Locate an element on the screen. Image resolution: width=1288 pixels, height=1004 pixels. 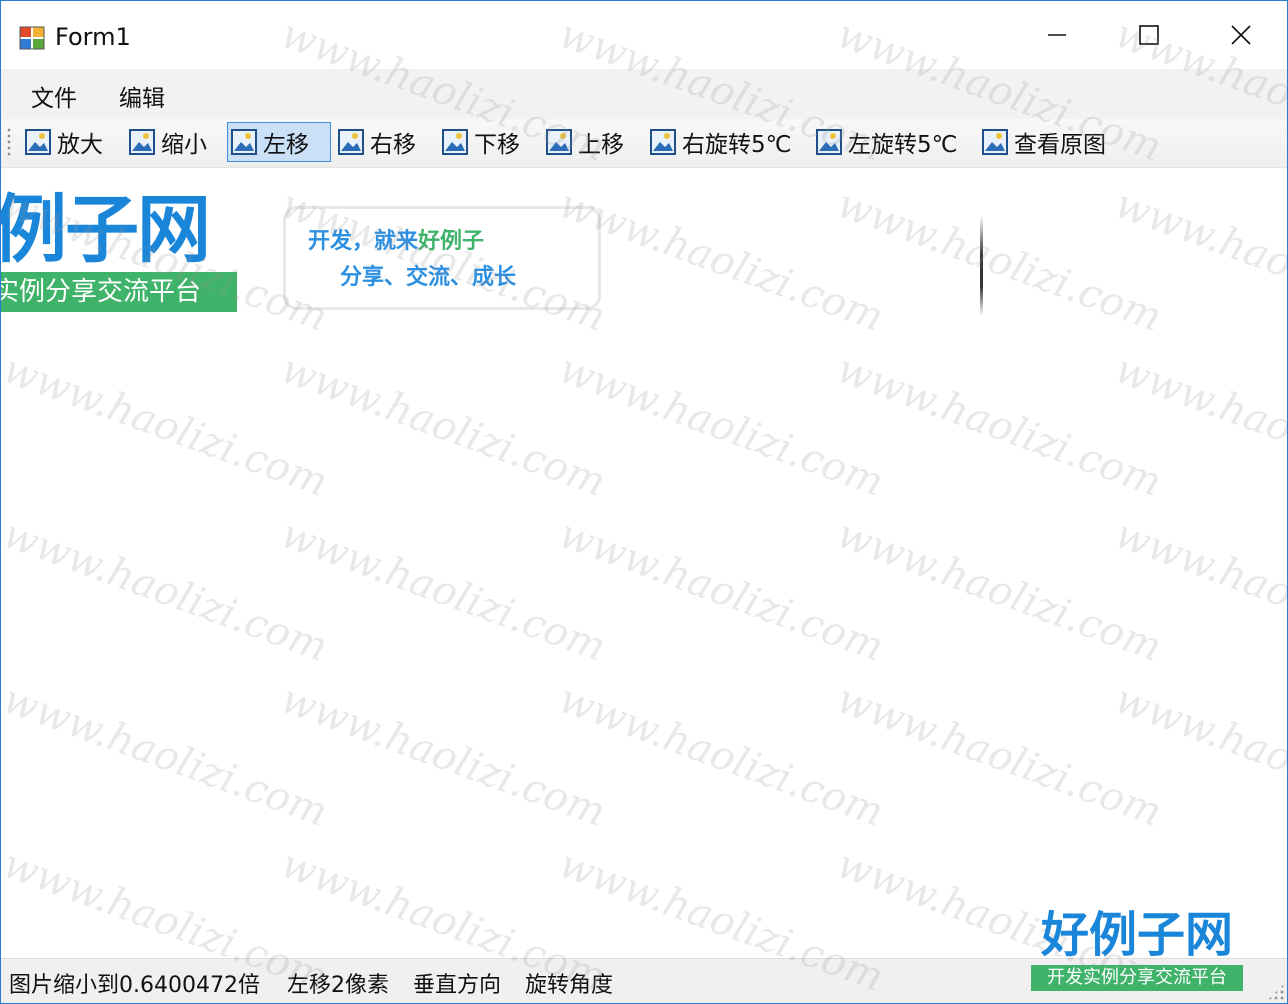
stamp-band: 开发实例分享交流平台 is located at coordinates (1137, 978).